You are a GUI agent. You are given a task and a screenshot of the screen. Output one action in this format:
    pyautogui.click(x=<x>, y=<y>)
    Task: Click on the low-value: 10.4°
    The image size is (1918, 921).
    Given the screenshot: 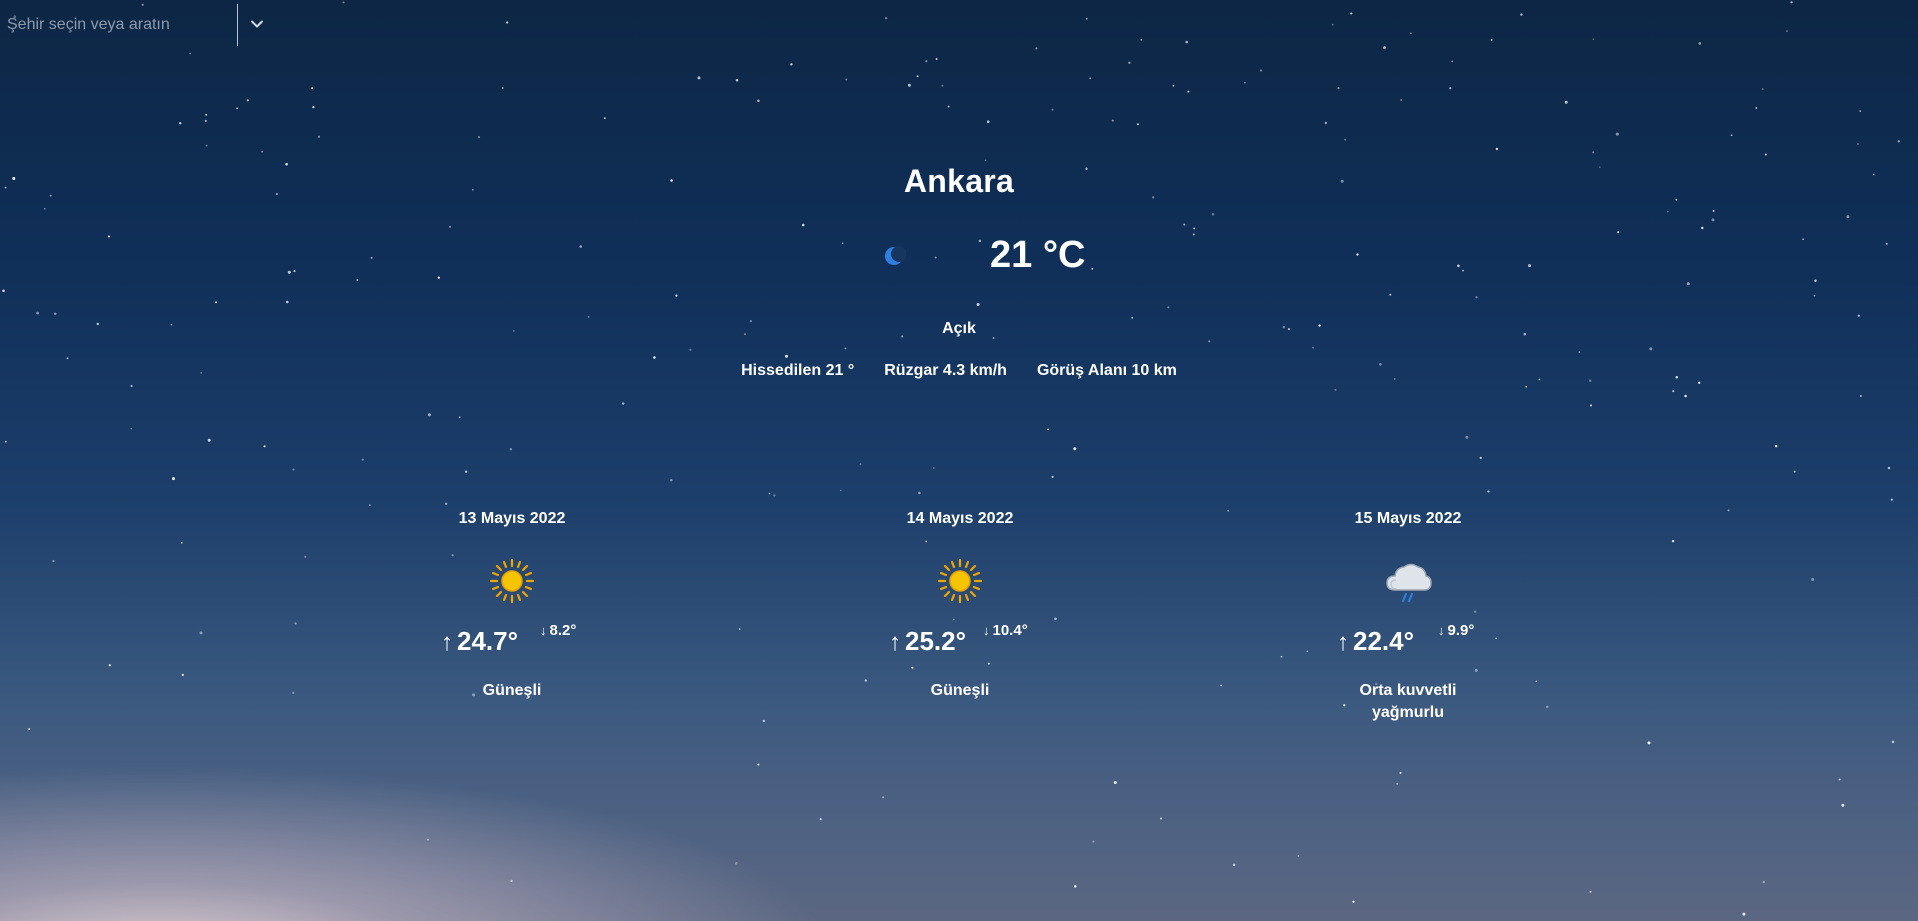 What is the action you would take?
    pyautogui.click(x=1010, y=630)
    